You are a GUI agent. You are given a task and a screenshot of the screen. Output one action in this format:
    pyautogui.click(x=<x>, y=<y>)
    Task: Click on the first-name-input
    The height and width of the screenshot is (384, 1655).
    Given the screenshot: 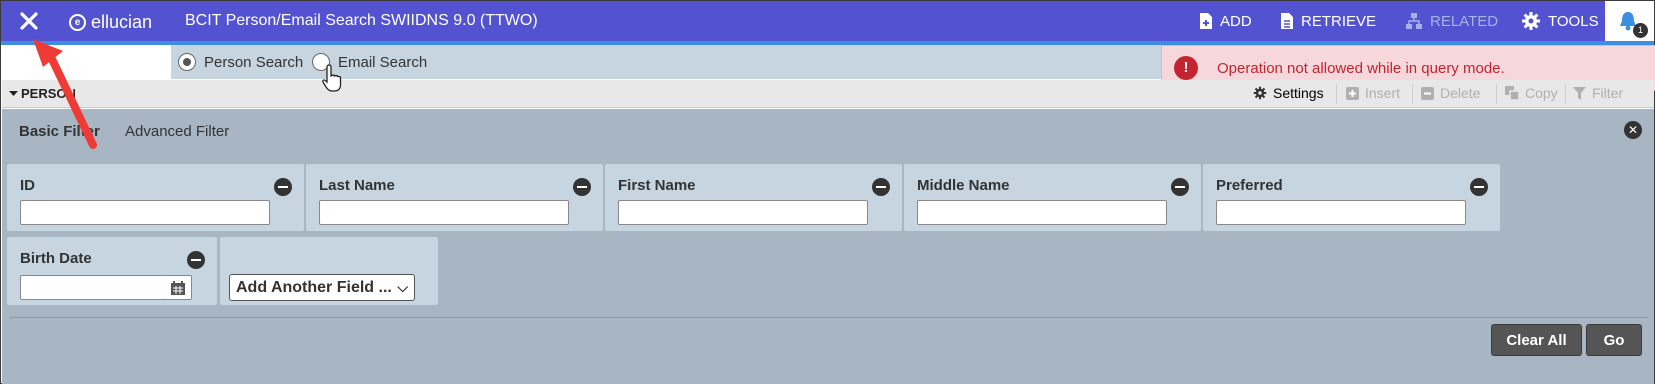 What is the action you would take?
    pyautogui.click(x=743, y=212)
    